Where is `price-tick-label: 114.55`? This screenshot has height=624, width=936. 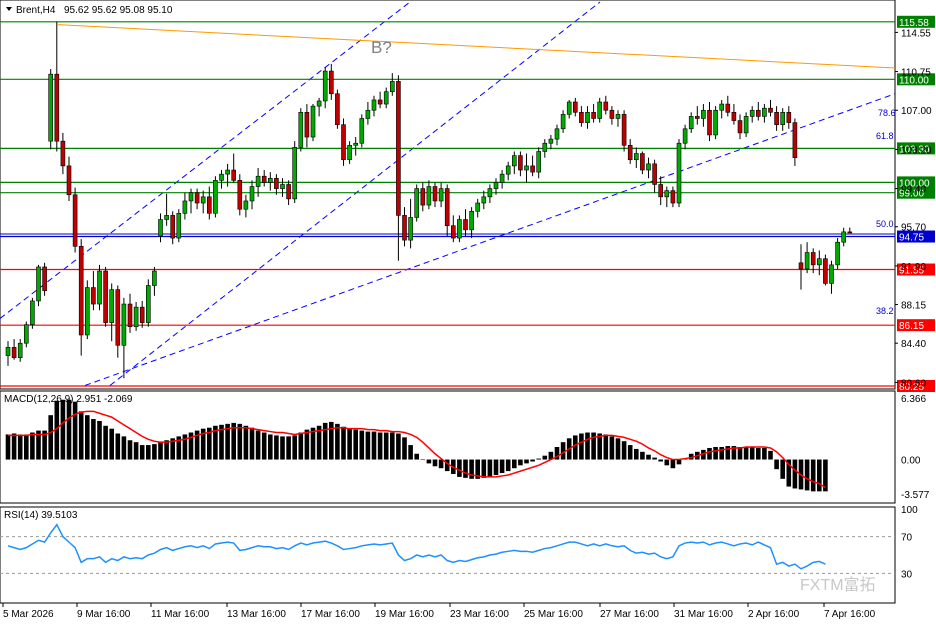 price-tick-label: 114.55 is located at coordinates (916, 33).